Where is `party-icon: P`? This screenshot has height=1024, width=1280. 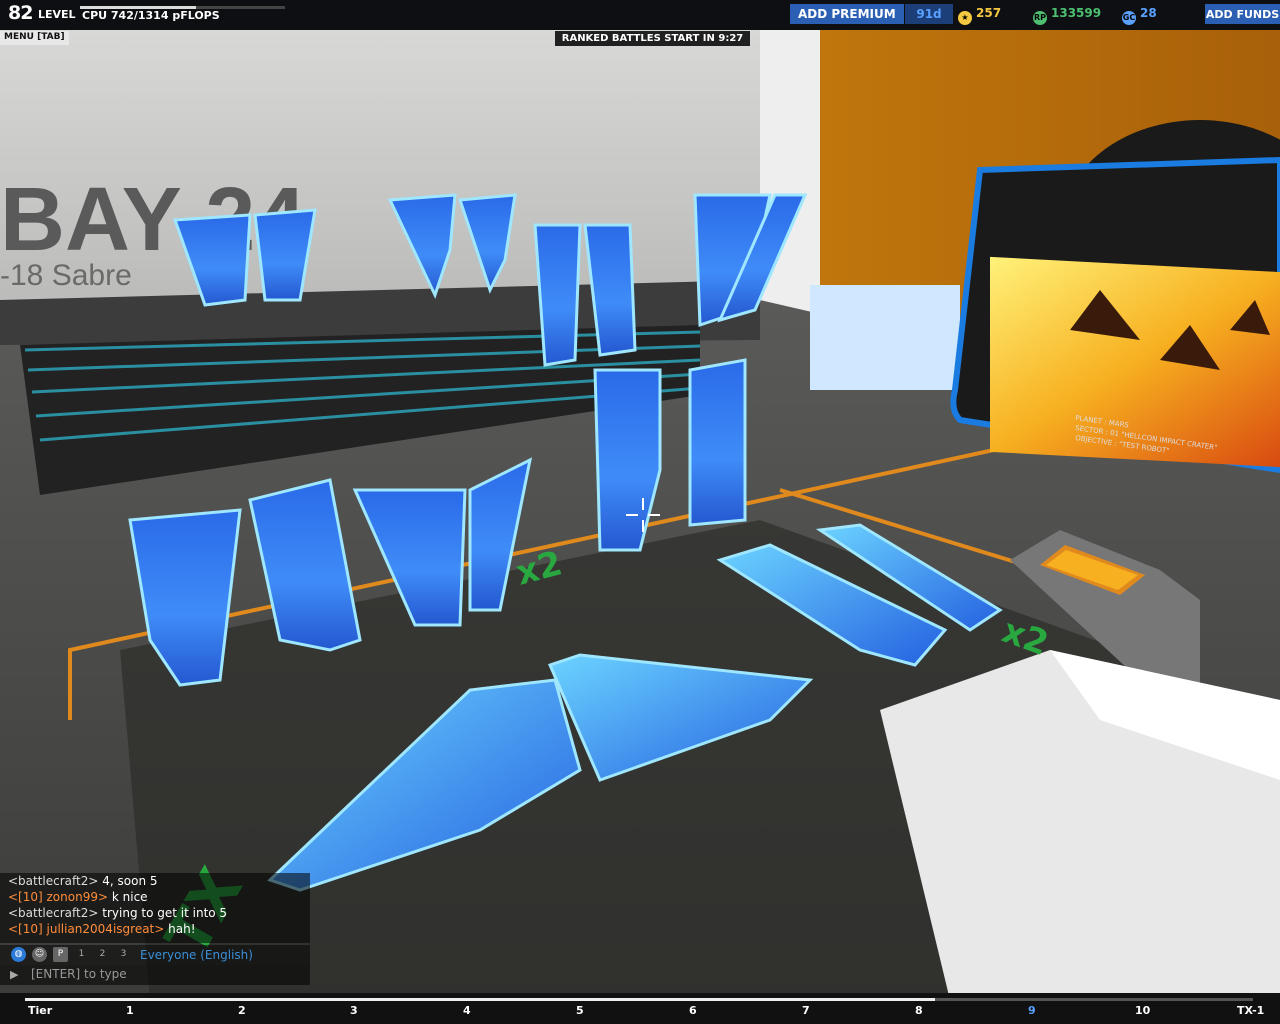
party-icon: P is located at coordinates (60, 954).